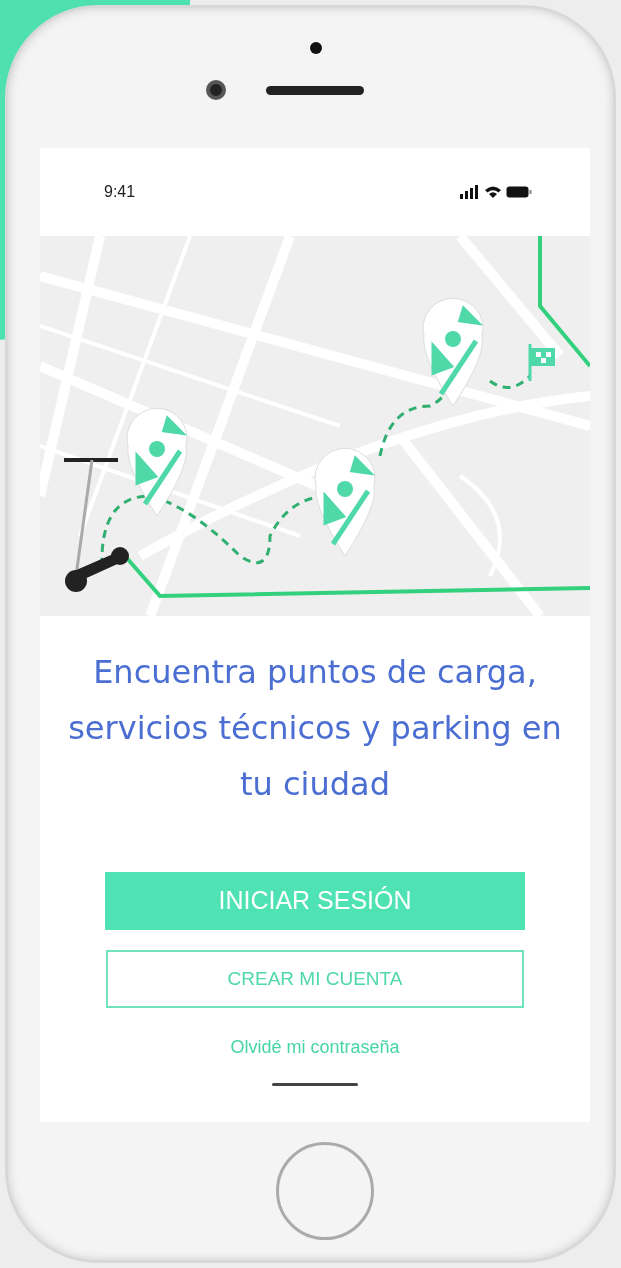 This screenshot has width=621, height=1268. What do you see at coordinates (493, 192) in the screenshot?
I see `wifi-icon` at bounding box center [493, 192].